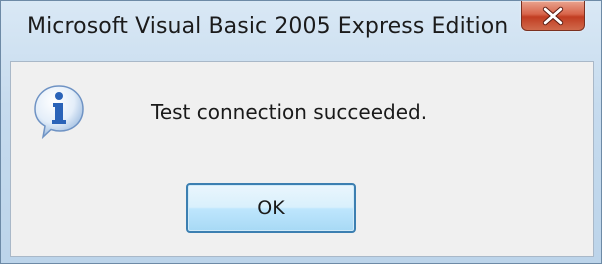  I want to click on dialog-message: Test connection succeeded., so click(289, 112).